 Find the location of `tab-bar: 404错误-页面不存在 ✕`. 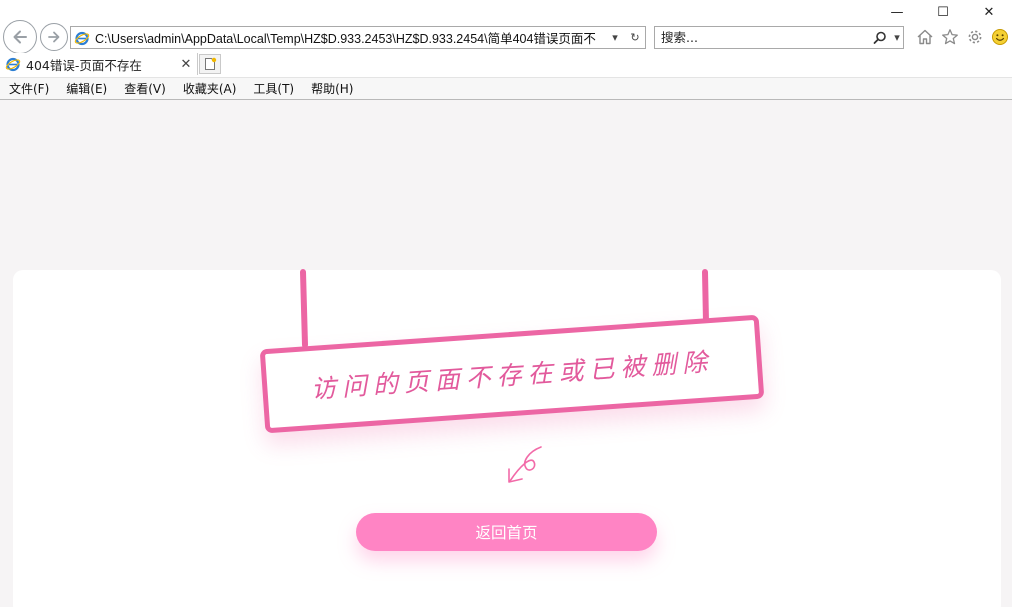

tab-bar: 404错误-页面不存在 ✕ is located at coordinates (506, 64).